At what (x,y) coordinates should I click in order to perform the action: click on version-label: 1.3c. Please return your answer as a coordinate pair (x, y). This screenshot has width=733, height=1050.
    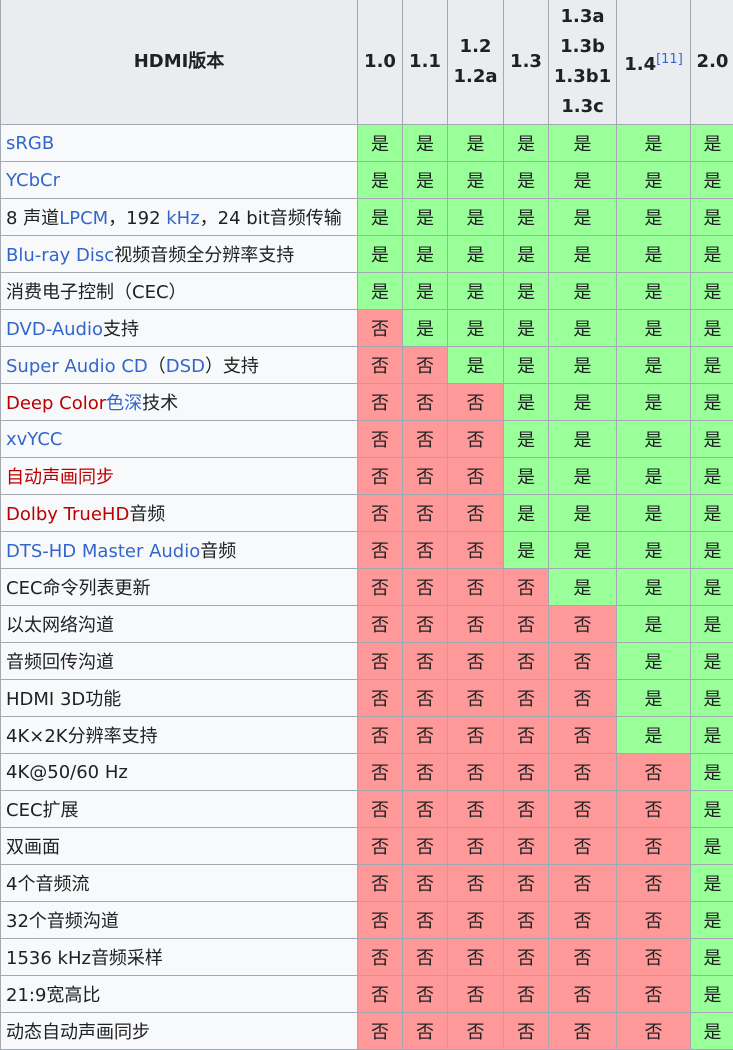
    Looking at the image, I should click on (582, 107).